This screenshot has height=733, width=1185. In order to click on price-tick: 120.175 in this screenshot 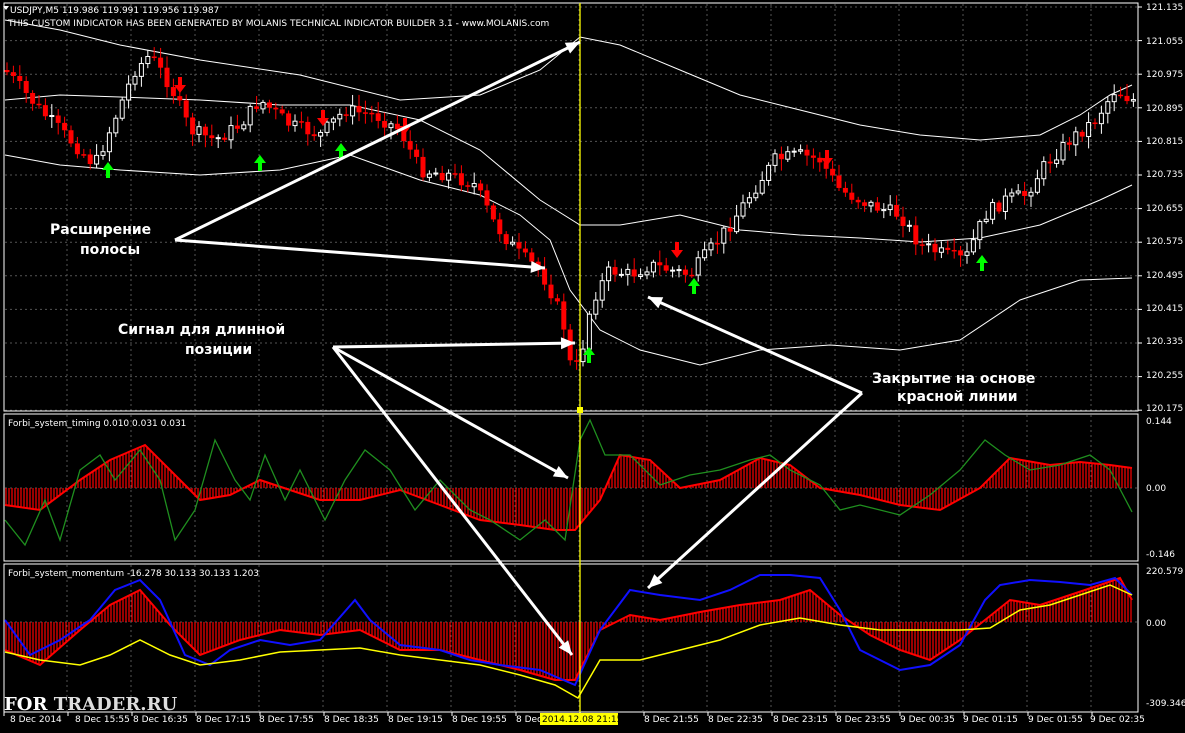, I will do `click(1164, 409)`.